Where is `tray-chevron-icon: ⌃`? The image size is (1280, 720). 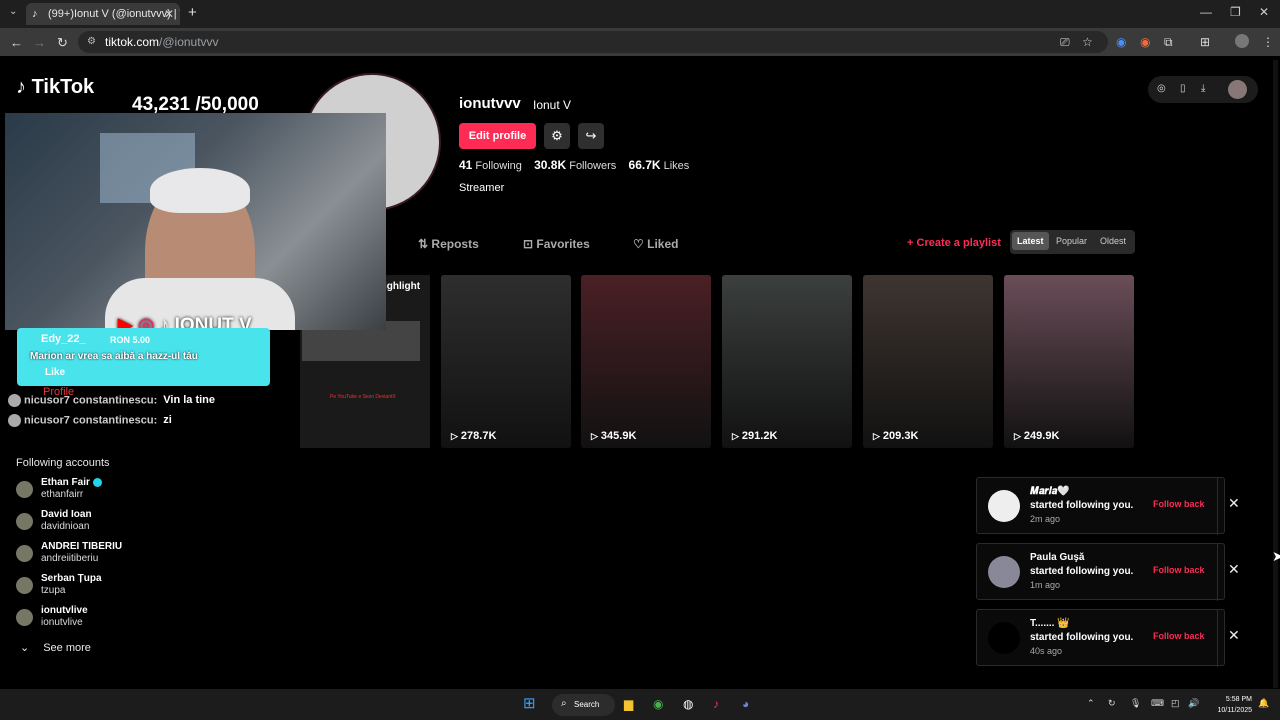 tray-chevron-icon: ⌃ is located at coordinates (1091, 703).